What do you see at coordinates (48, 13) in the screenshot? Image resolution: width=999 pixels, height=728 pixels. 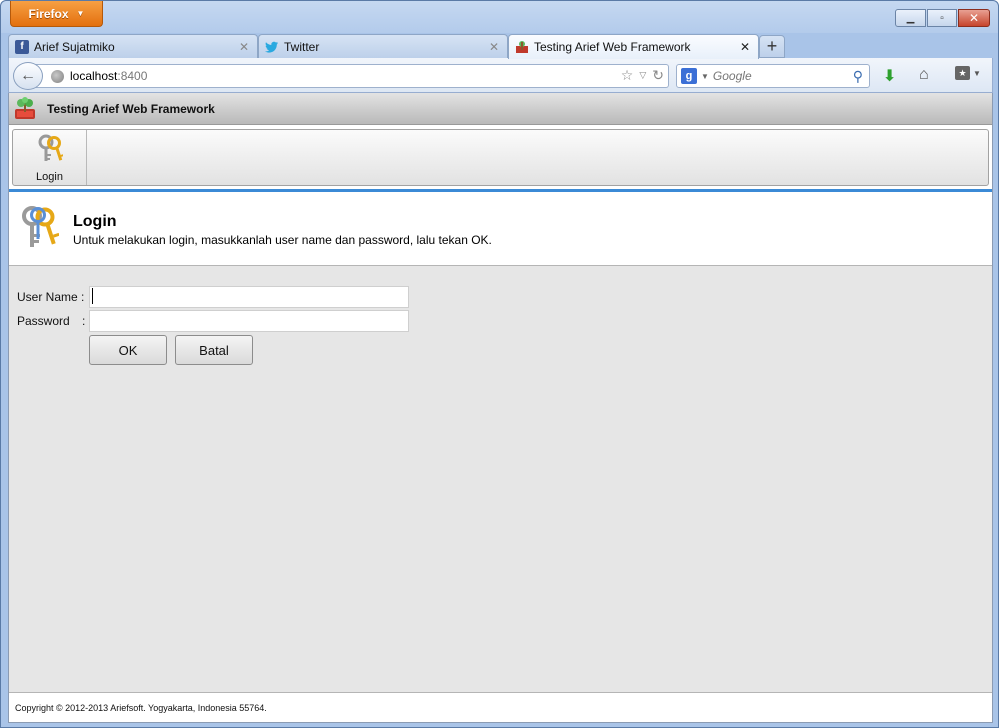 I see `firefox-menu-label: Firefox` at bounding box center [48, 13].